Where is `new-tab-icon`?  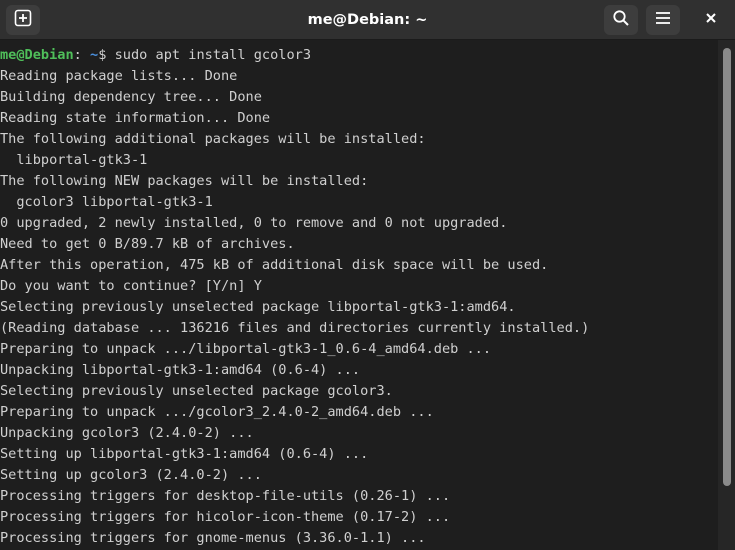 new-tab-icon is located at coordinates (23, 20).